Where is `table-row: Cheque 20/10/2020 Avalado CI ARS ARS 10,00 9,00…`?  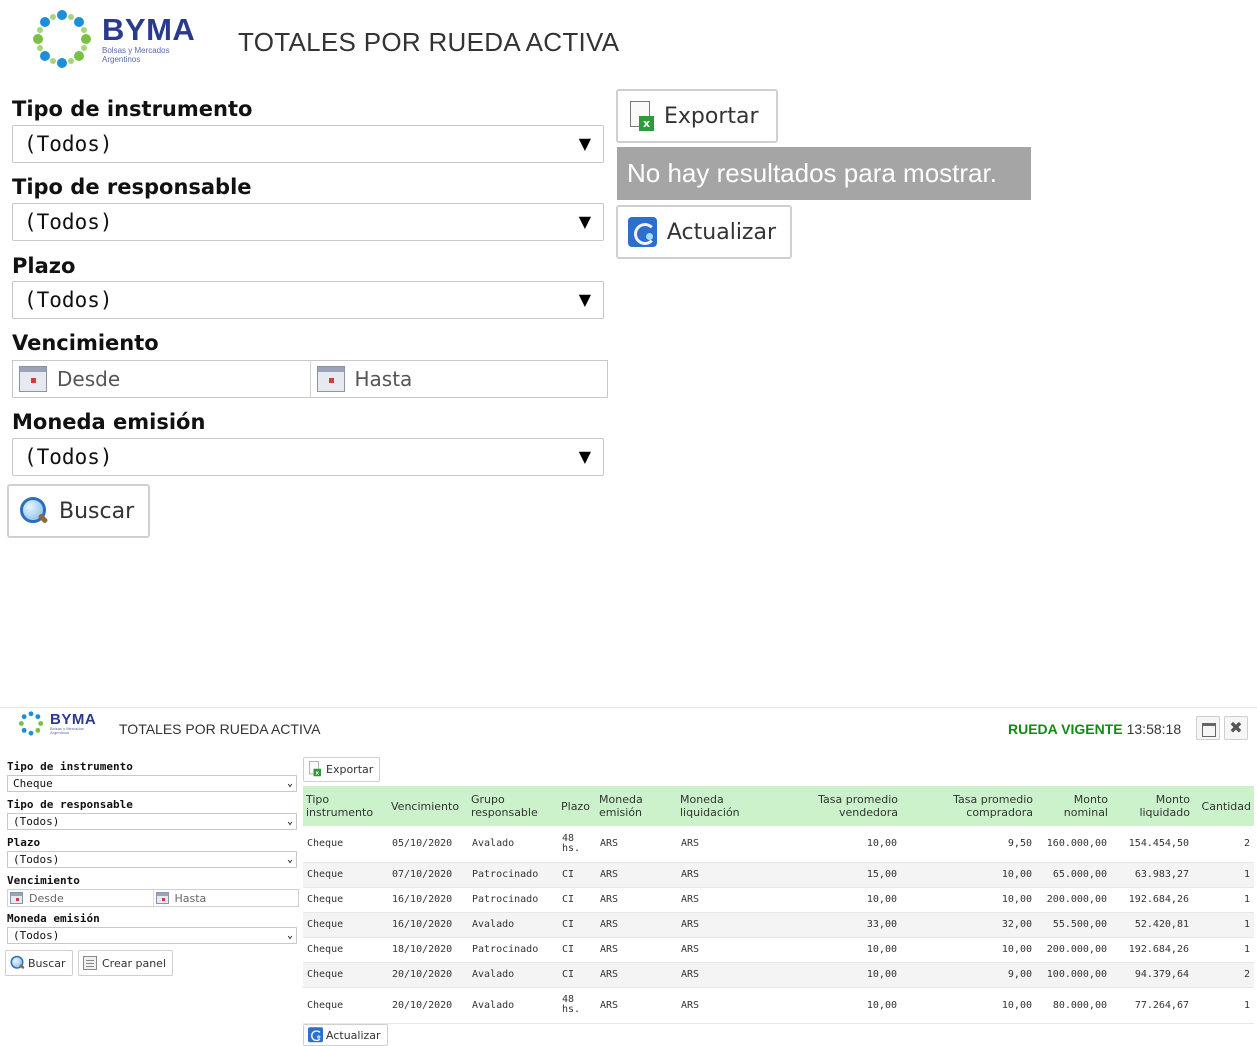
table-row: Cheque 20/10/2020 Avalado CI ARS ARS 10,00 9,00… is located at coordinates (778, 975).